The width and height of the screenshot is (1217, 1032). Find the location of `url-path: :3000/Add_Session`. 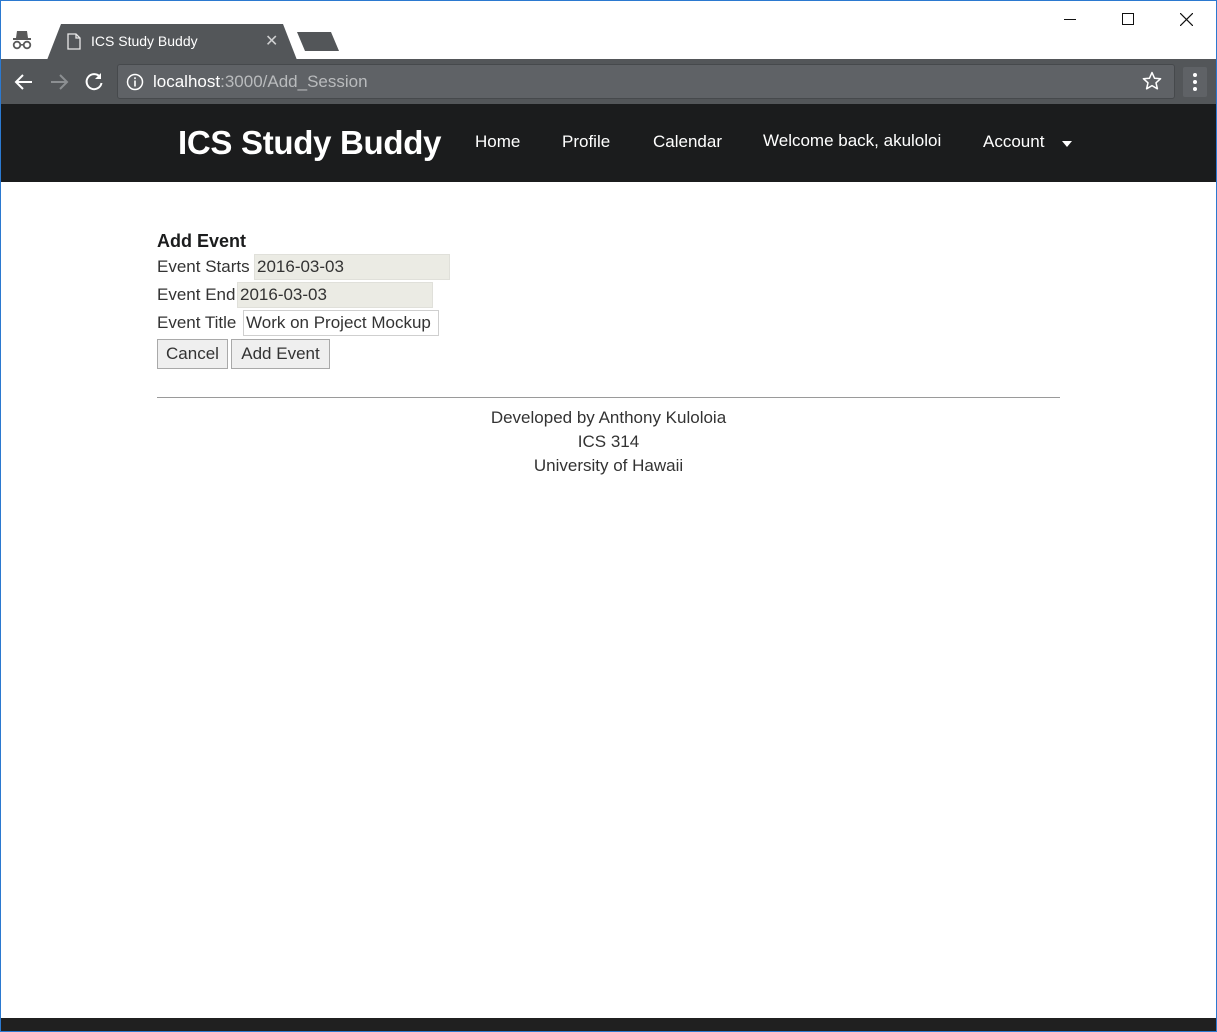

url-path: :3000/Add_Session is located at coordinates (294, 81).